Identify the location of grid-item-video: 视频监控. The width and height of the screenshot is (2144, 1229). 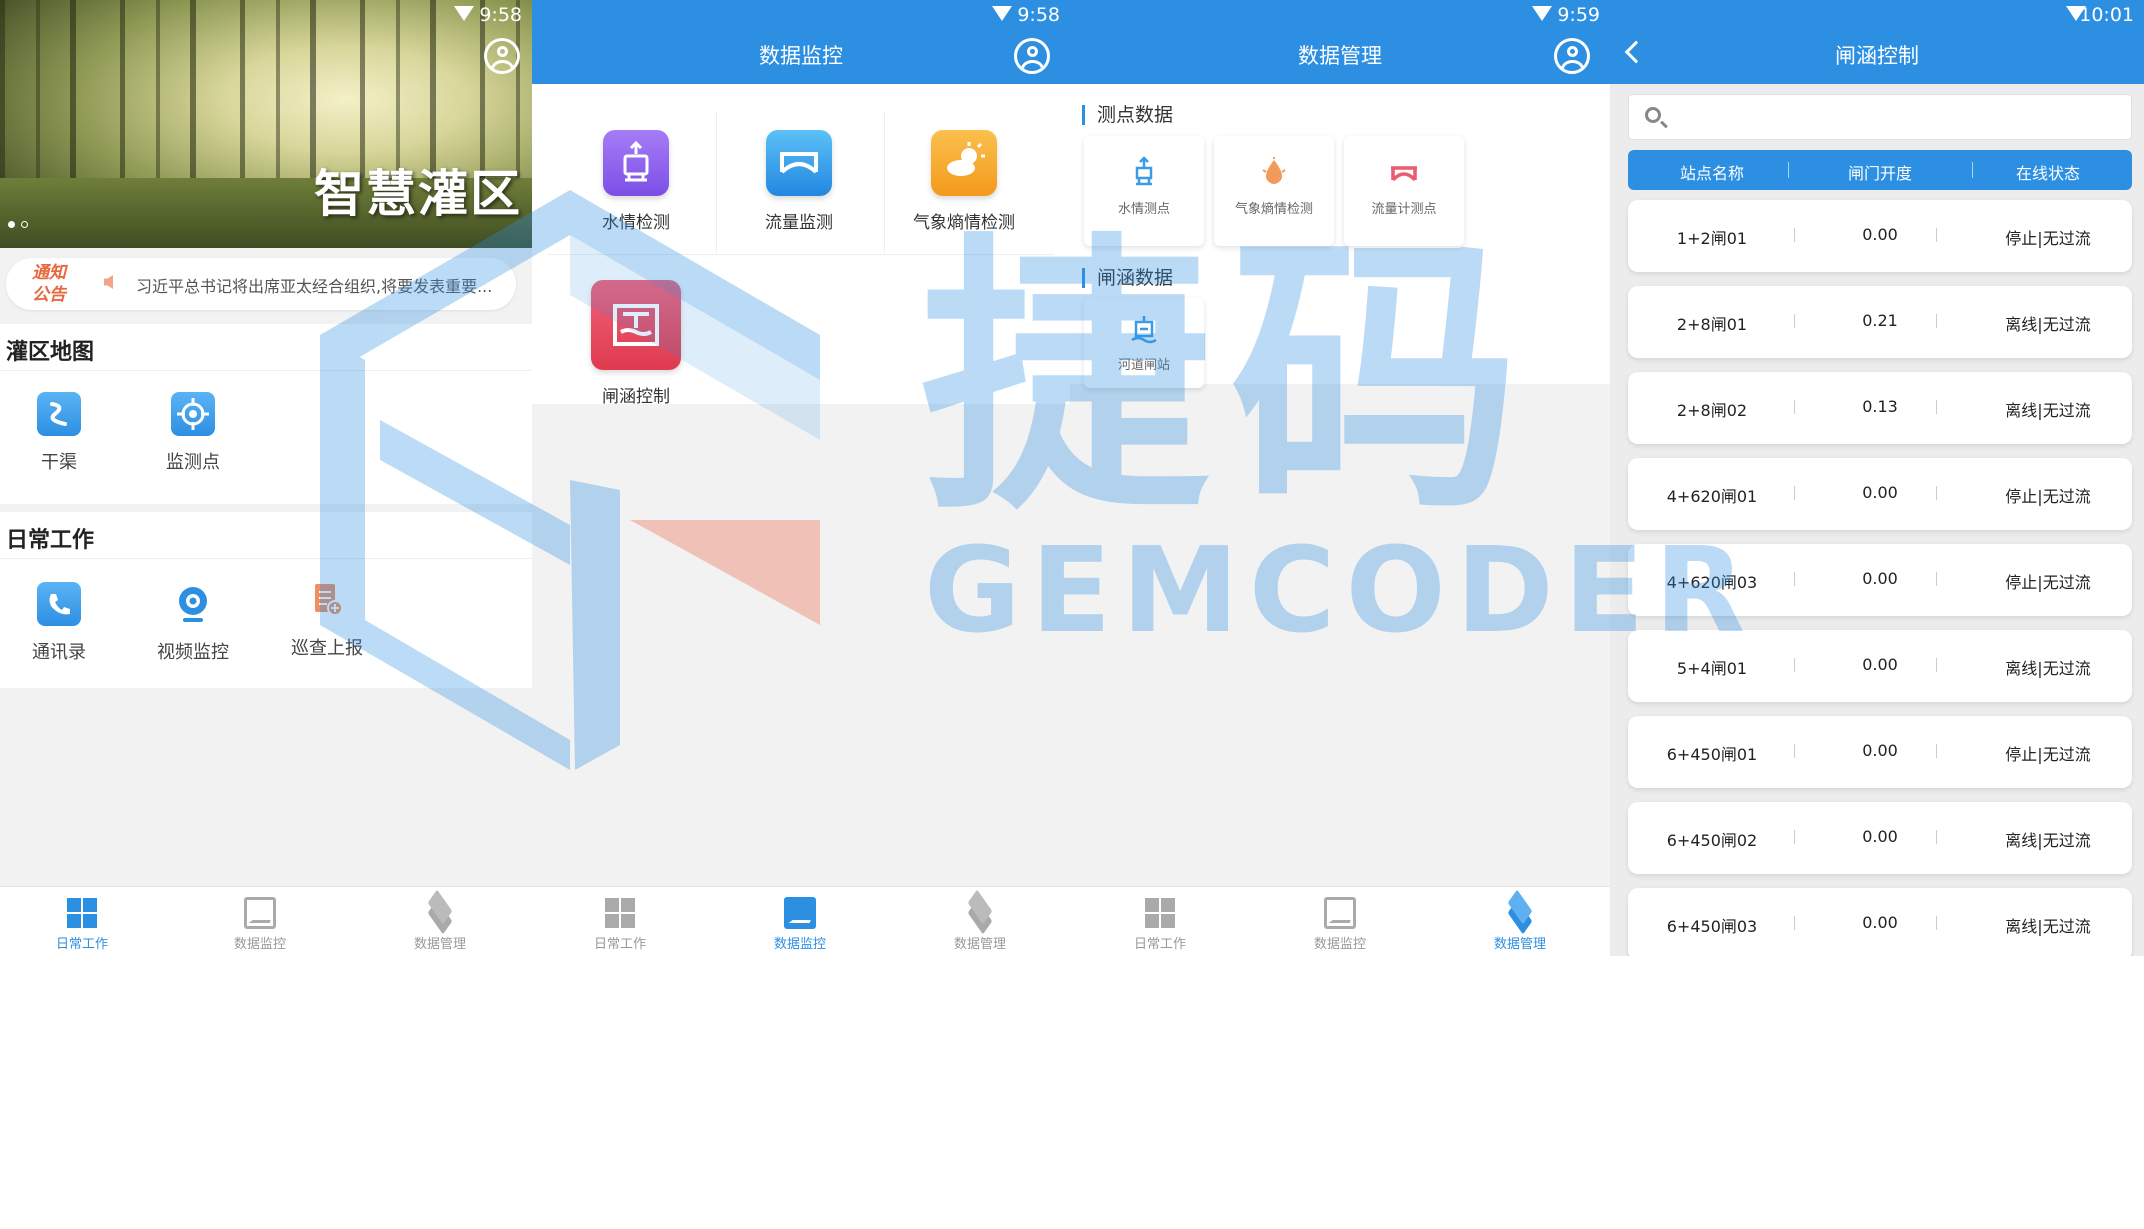
(193, 623).